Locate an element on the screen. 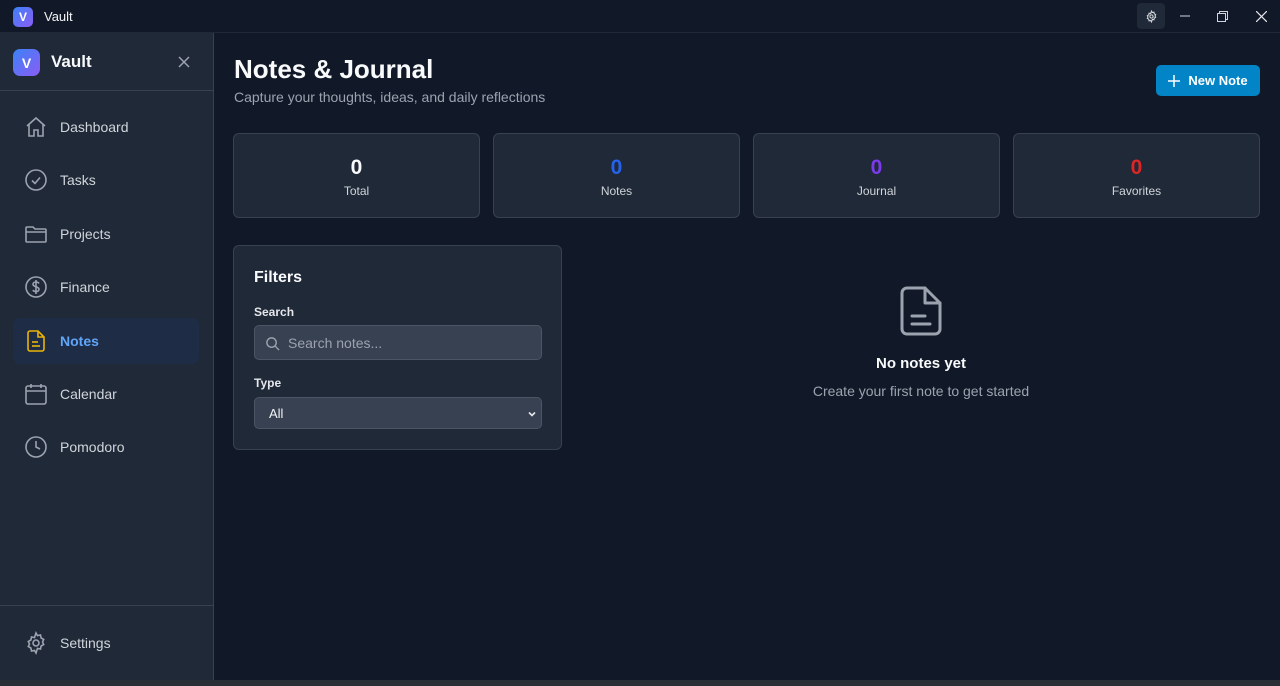 The height and width of the screenshot is (686, 1280). minimize-icon is located at coordinates (1185, 16).